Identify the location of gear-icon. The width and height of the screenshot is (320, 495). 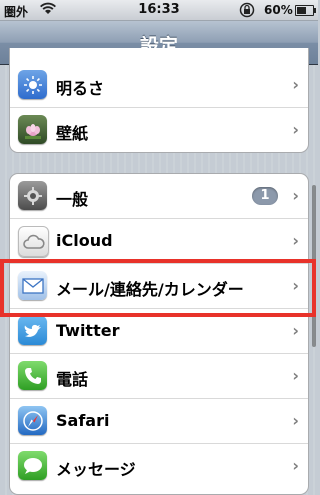
(32, 195).